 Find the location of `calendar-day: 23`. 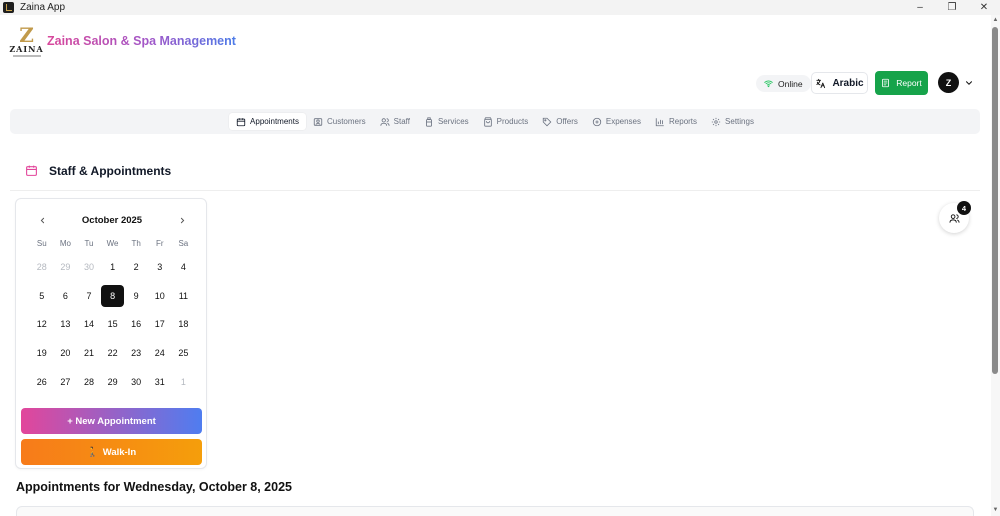

calendar-day: 23 is located at coordinates (136, 353).